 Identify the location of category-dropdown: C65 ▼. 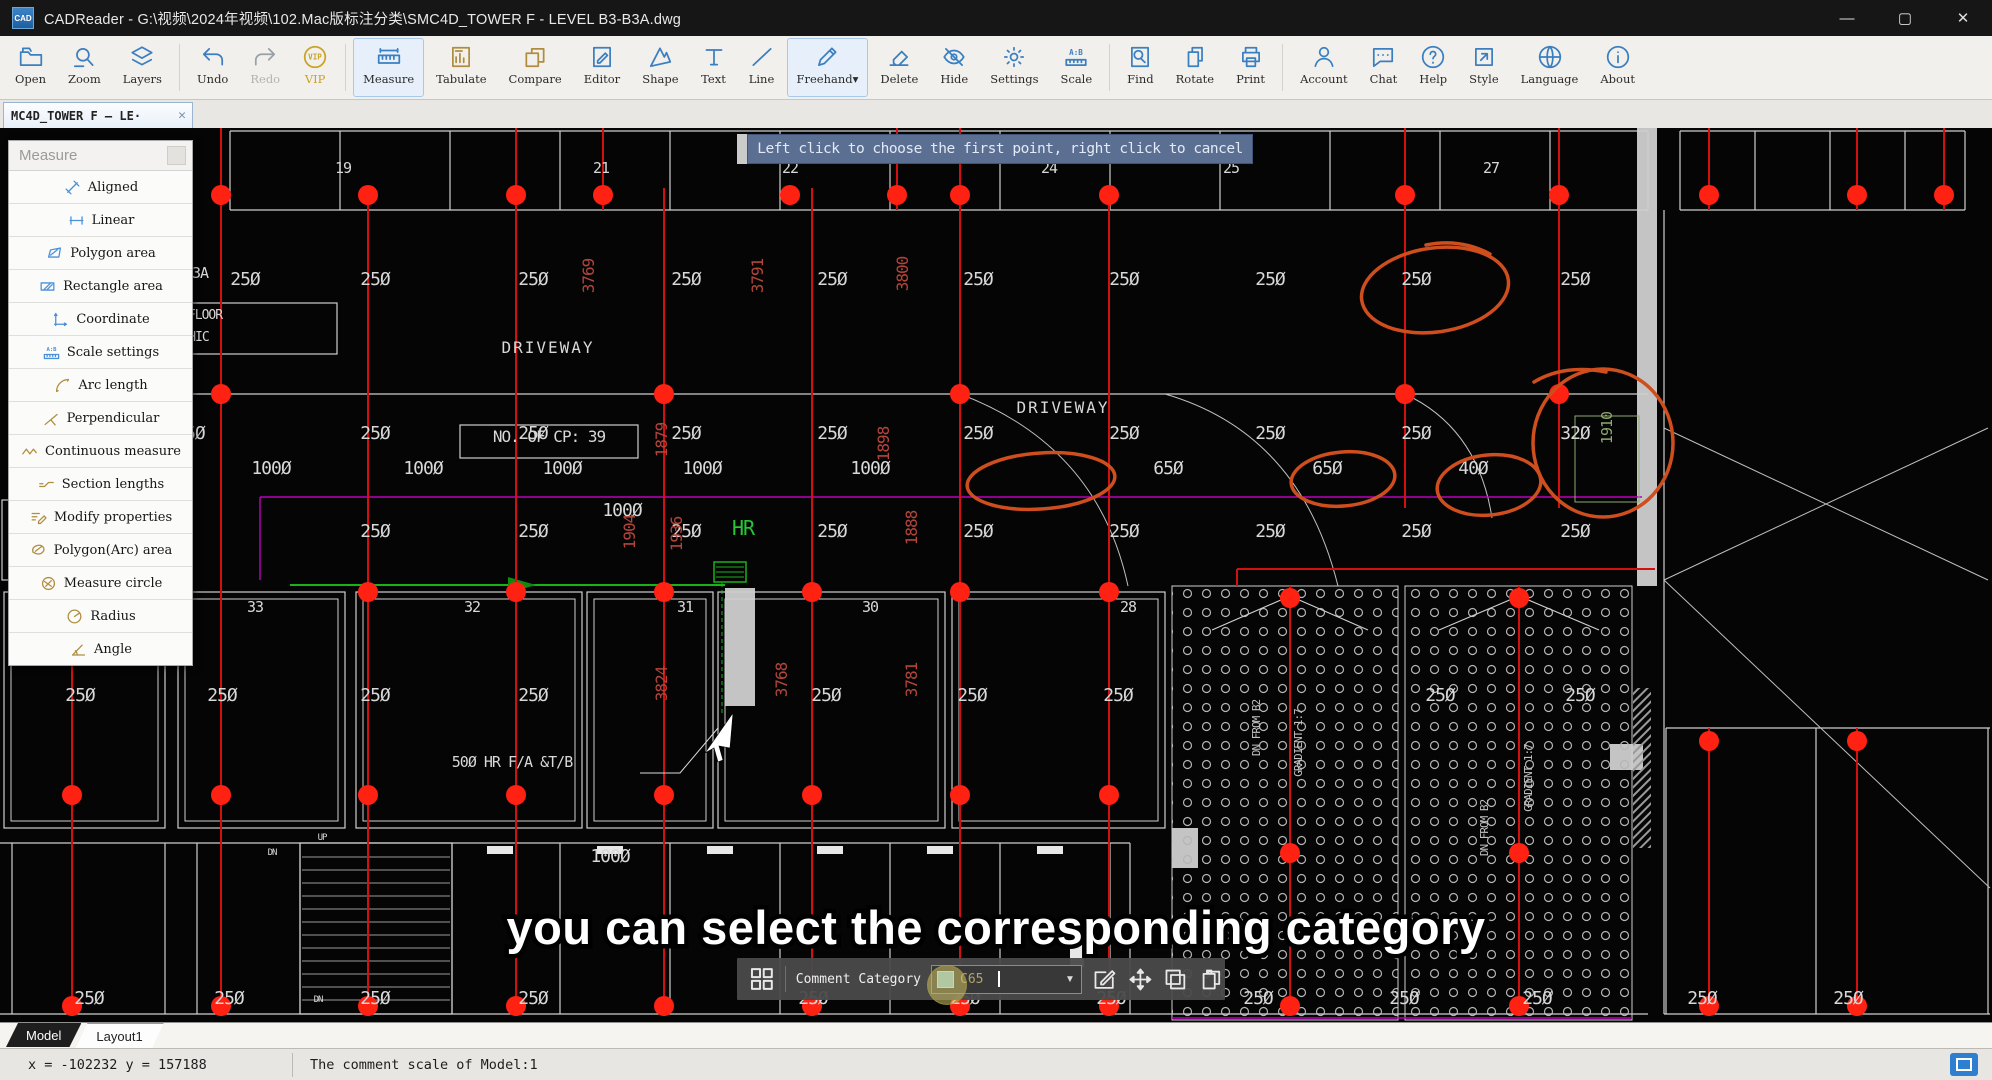
(1006, 979).